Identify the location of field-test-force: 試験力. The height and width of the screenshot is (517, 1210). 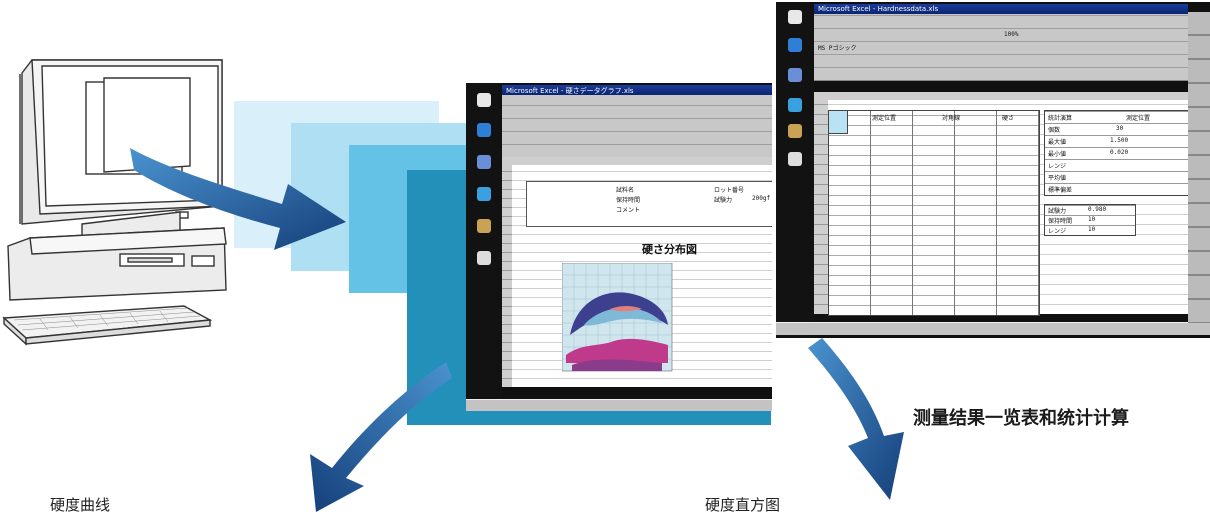
(723, 200).